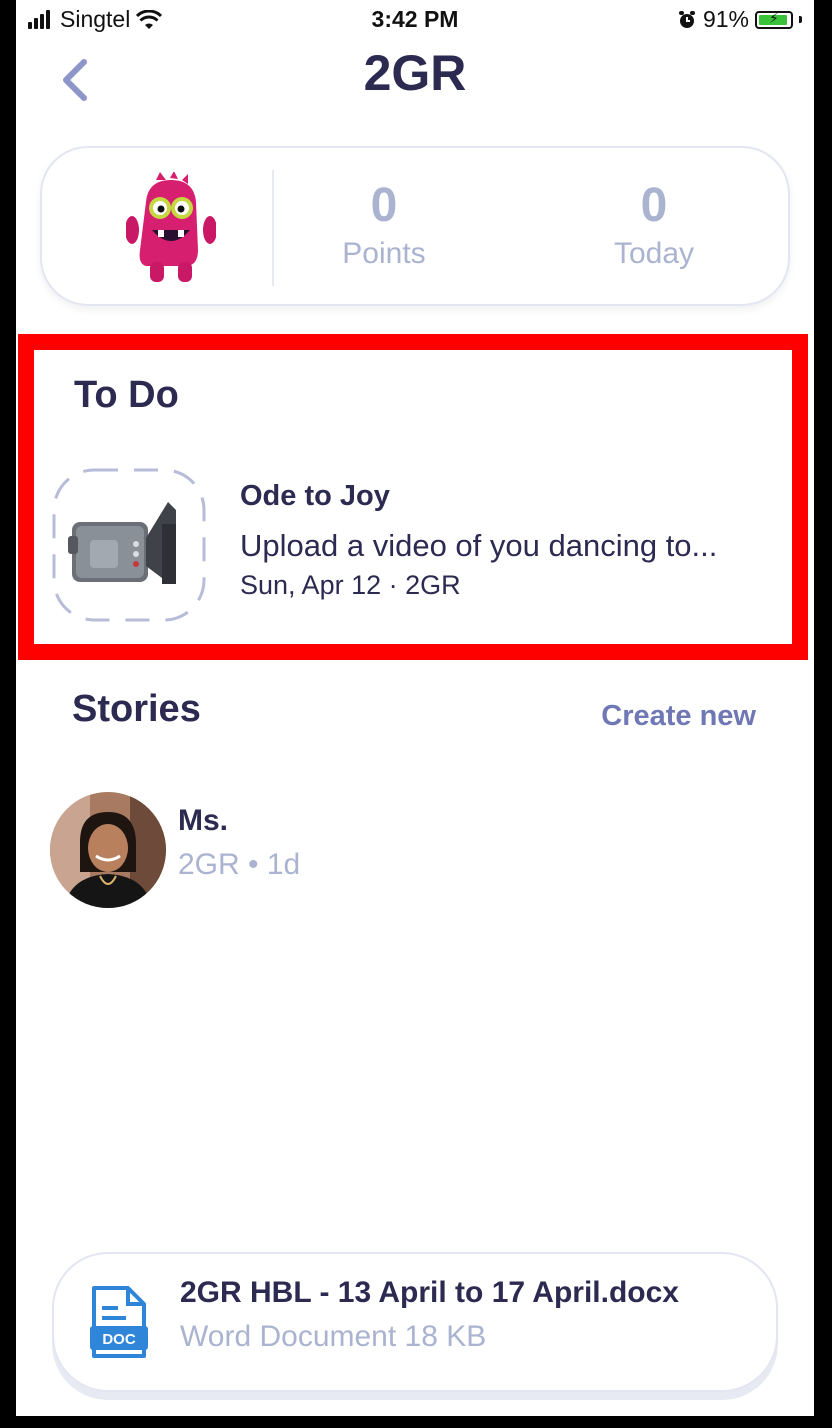 This screenshot has width=832, height=1428. What do you see at coordinates (273, 228) in the screenshot?
I see `card-divider` at bounding box center [273, 228].